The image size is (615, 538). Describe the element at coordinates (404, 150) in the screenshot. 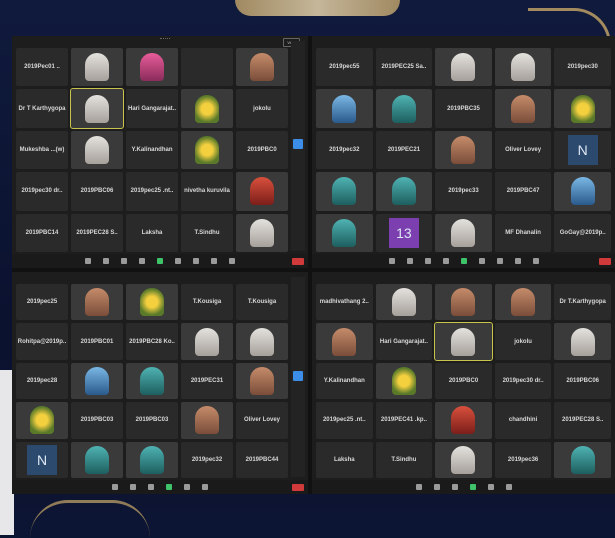

I see `participant-tile-name: 2019PEC21` at that location.